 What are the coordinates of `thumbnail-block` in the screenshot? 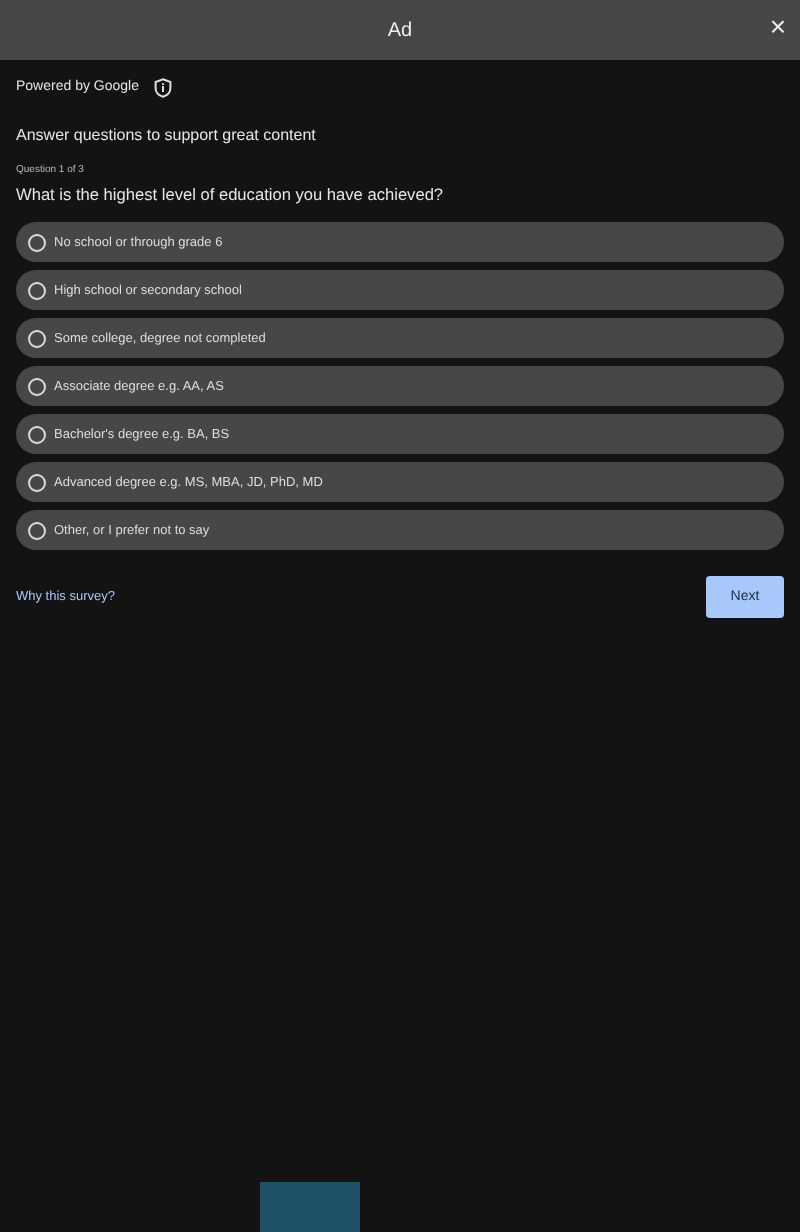 It's located at (310, 1207).